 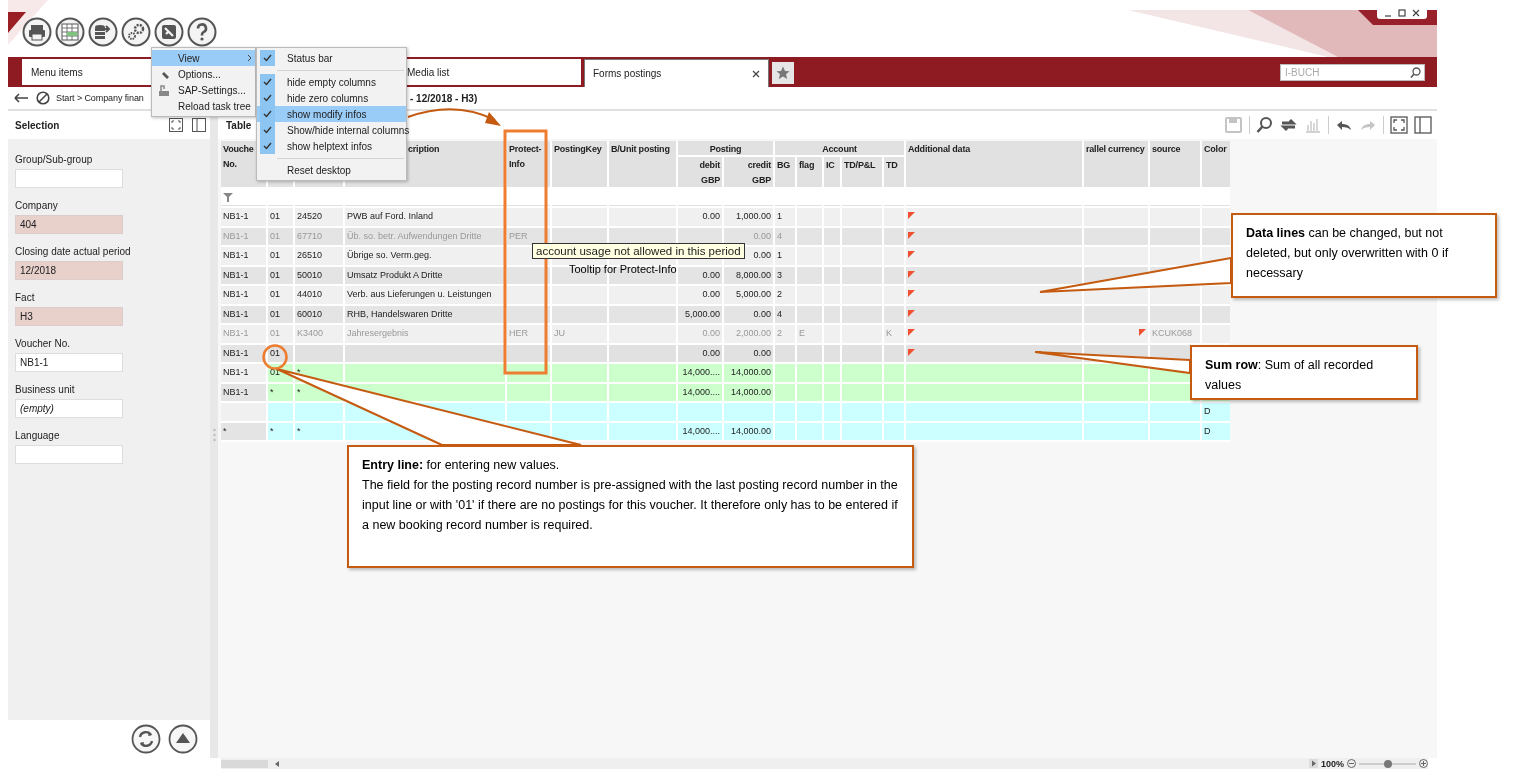 I want to click on export-icon, so click(x=103, y=32).